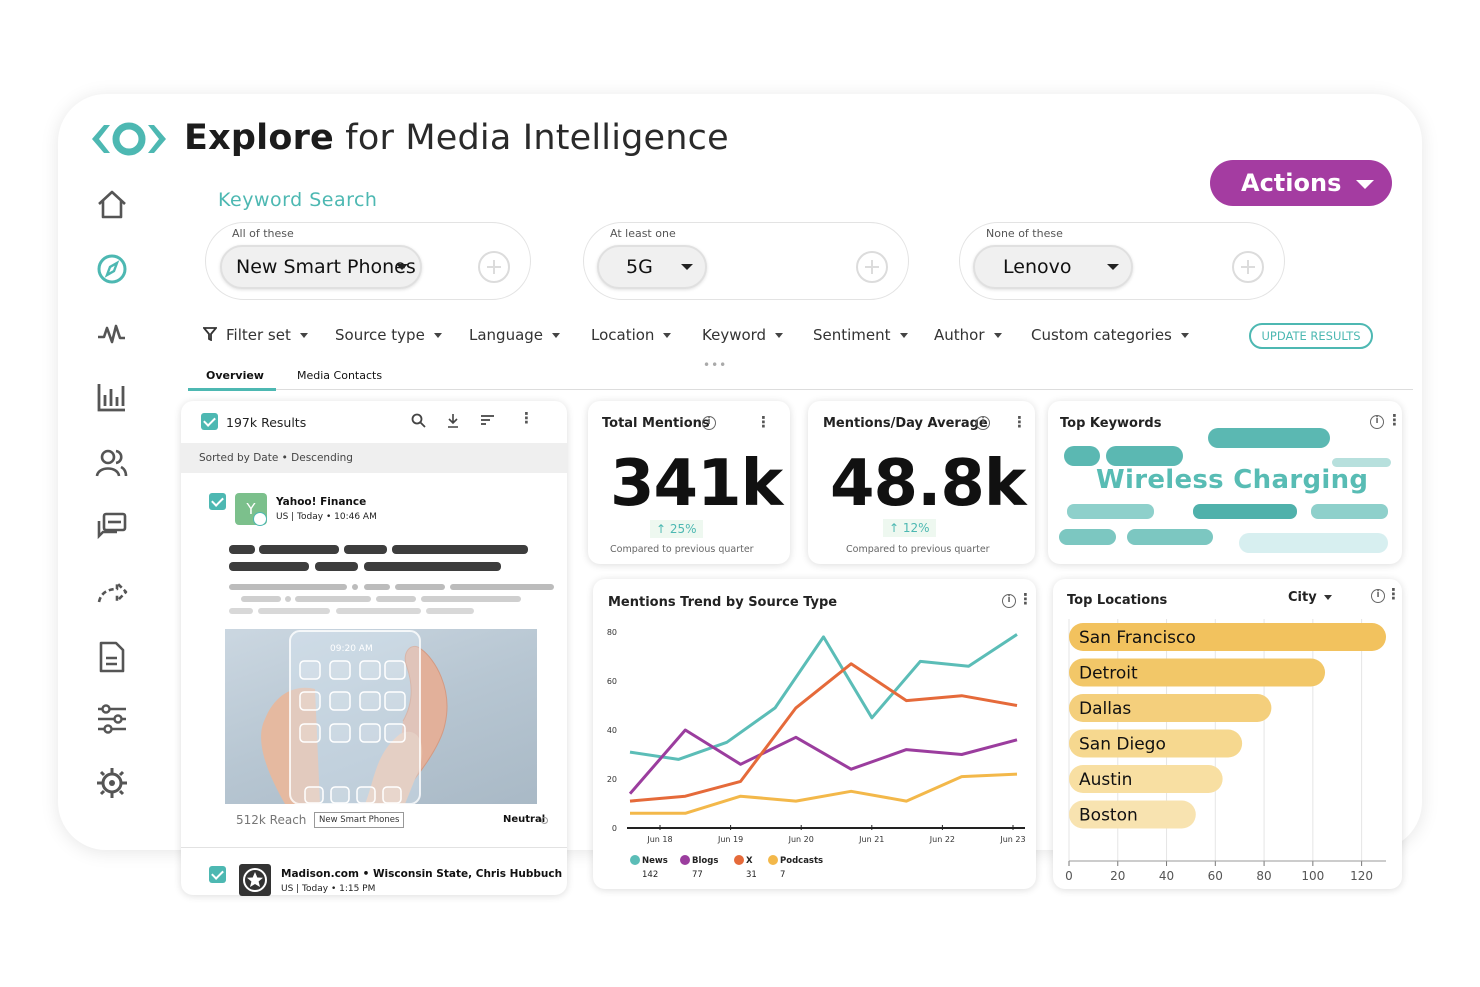 This screenshot has height=987, width=1480. What do you see at coordinates (235, 375) in the screenshot?
I see `tab-overview: Overview` at bounding box center [235, 375].